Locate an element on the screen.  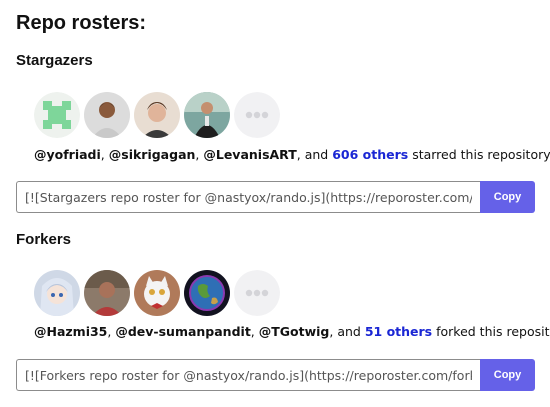
forker-user-link: @dev-sumanpandit is located at coordinates (182, 331).